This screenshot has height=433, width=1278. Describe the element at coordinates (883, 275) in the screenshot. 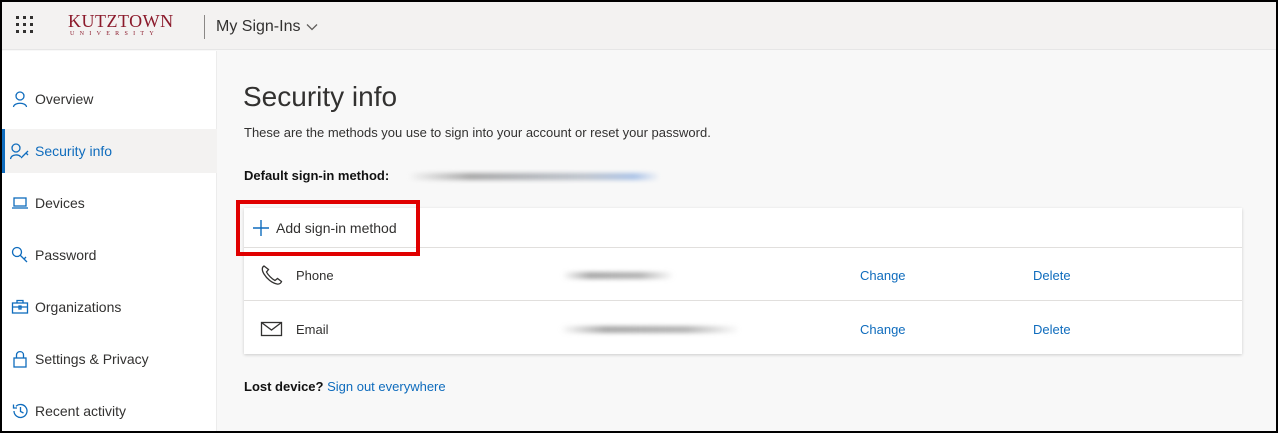

I see `change-phone-link: Change` at that location.